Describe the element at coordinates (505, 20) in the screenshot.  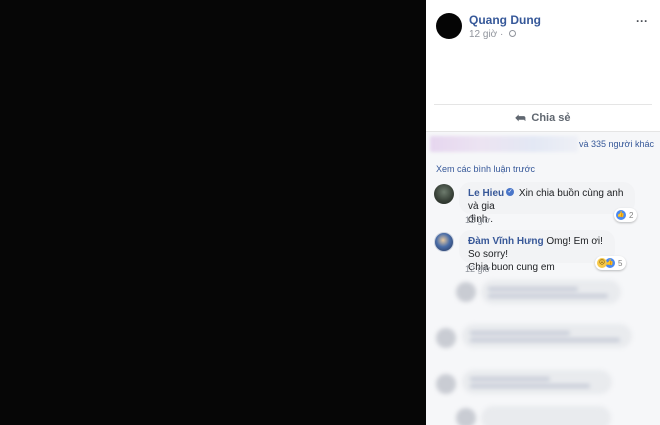
I see `author-name: Quang Dung` at that location.